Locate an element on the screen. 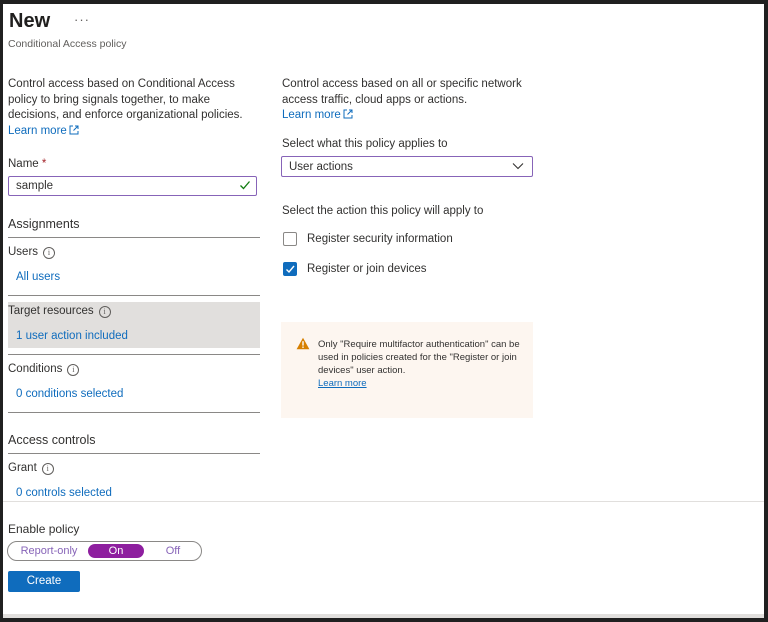  applies-to-dropdown: User actions is located at coordinates (407, 166).